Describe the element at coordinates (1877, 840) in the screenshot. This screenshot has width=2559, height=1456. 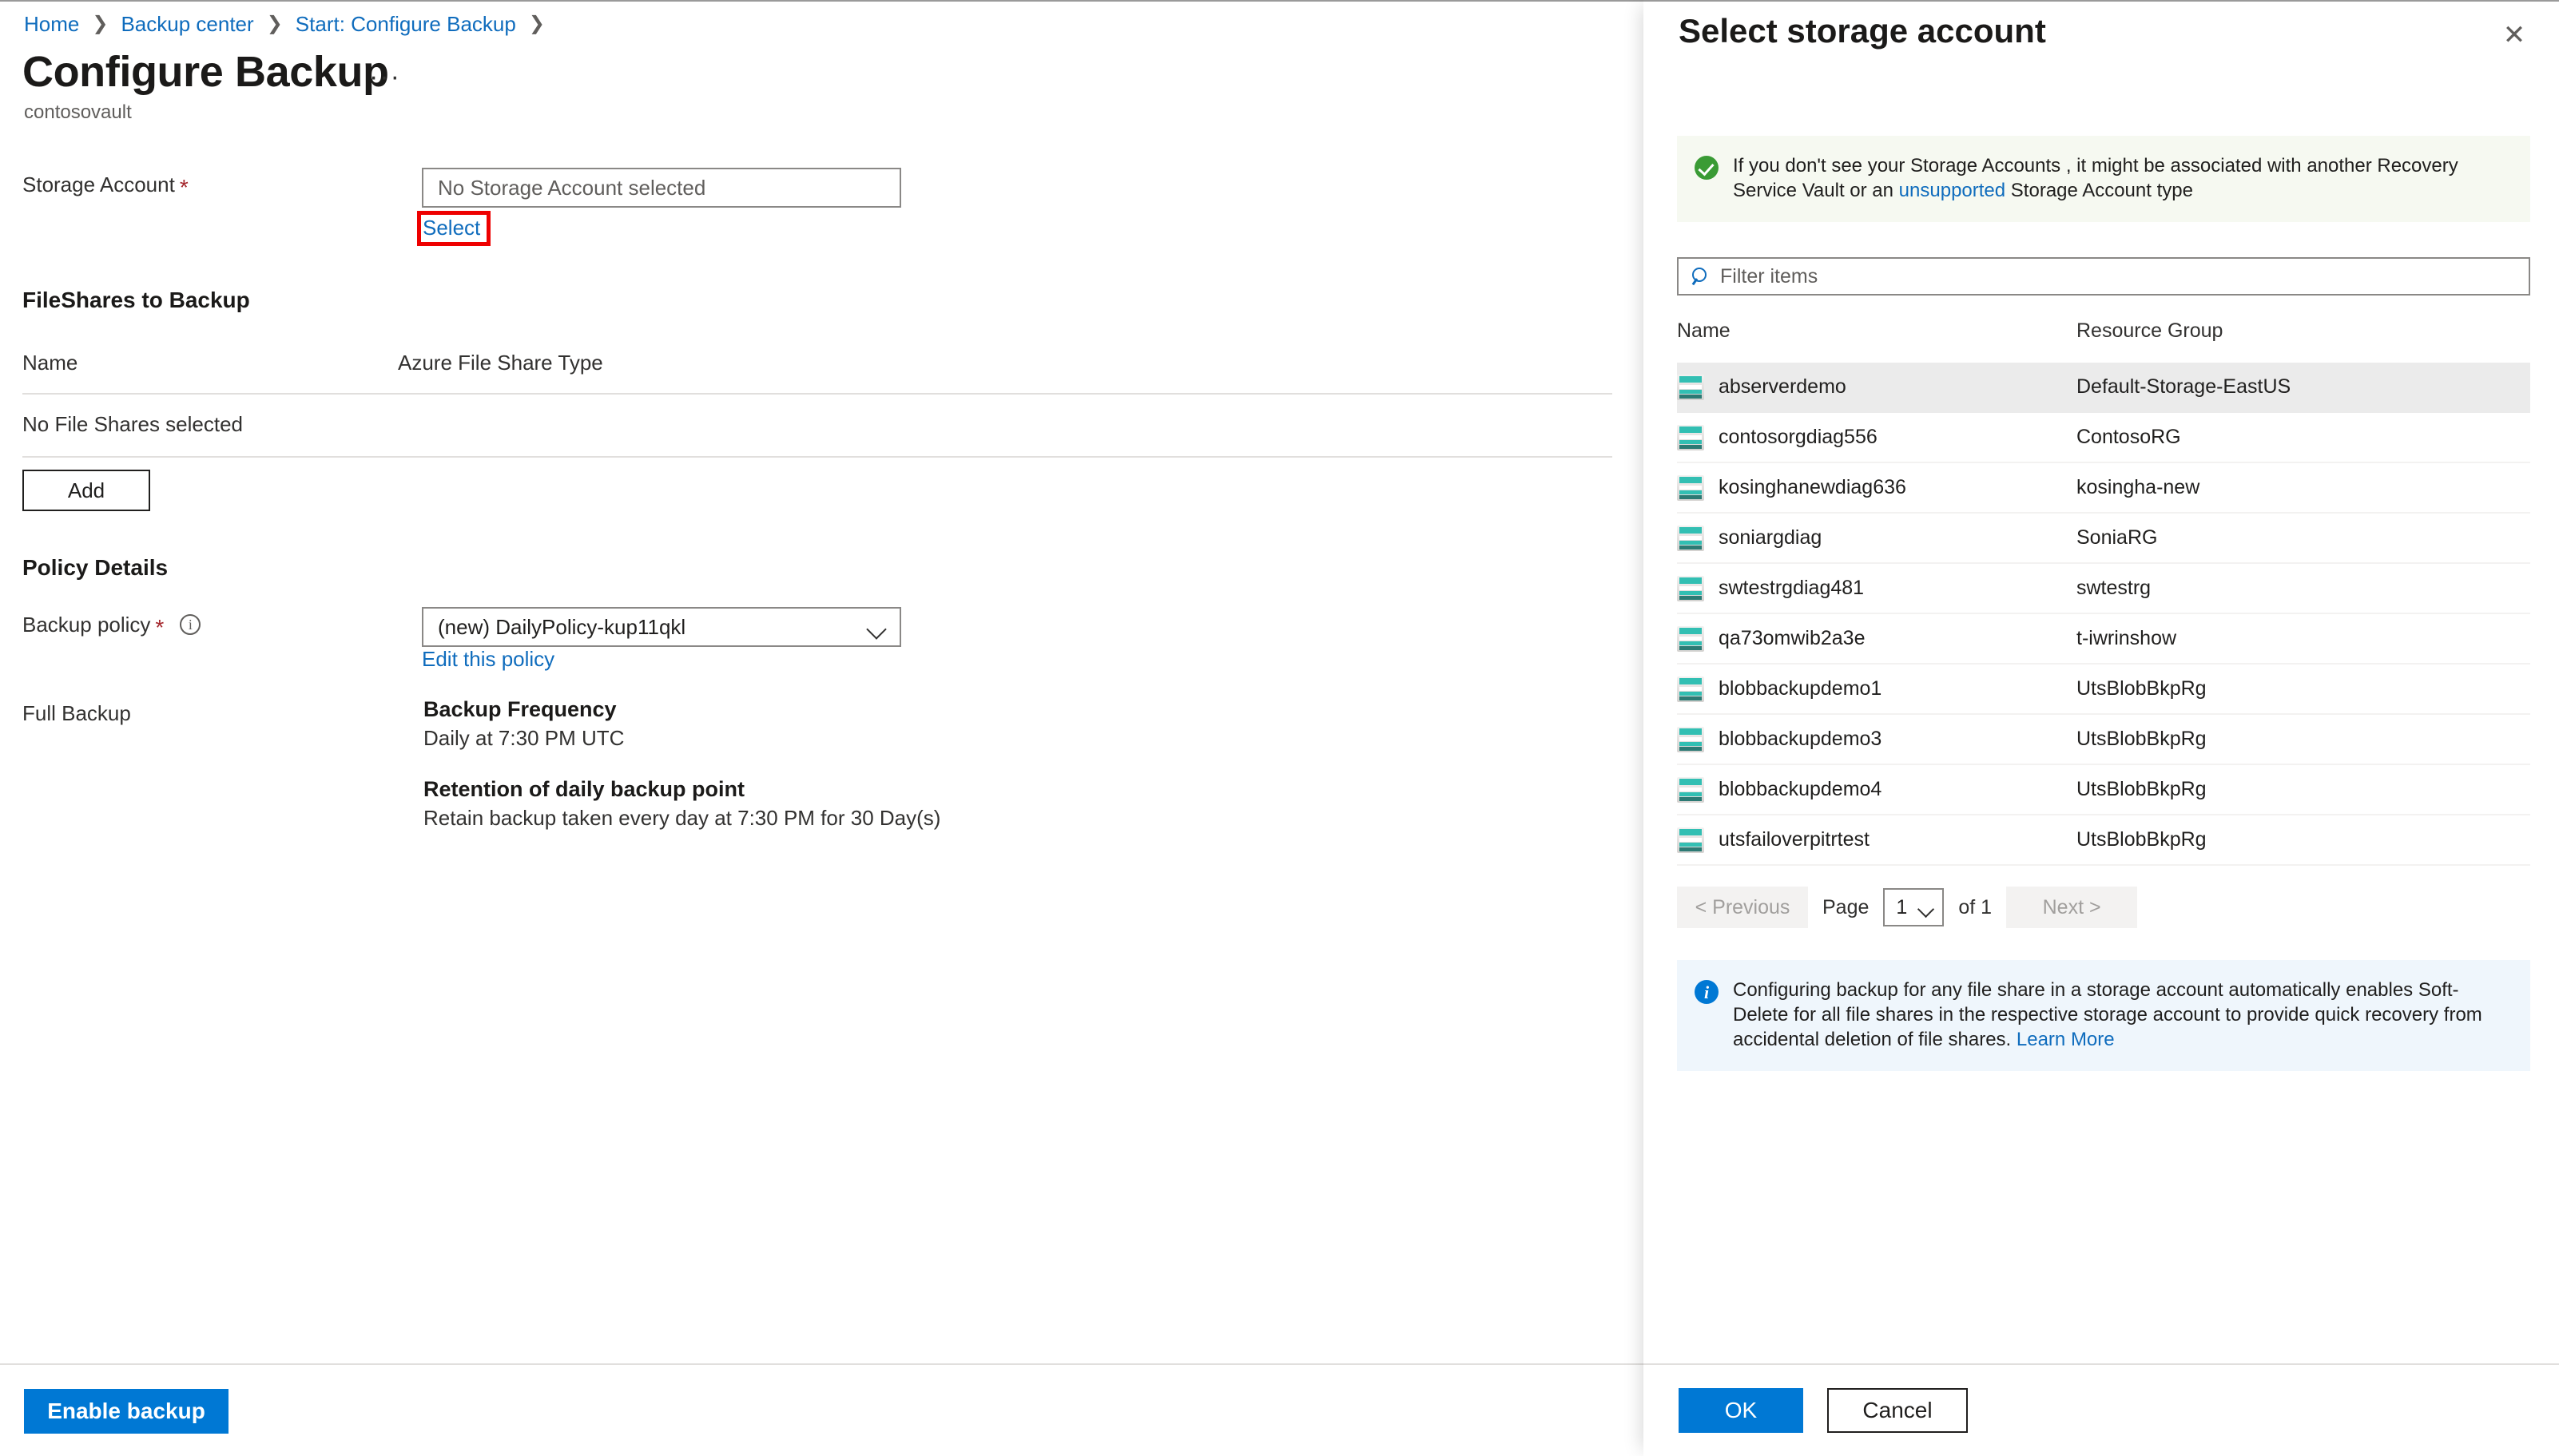
I see `storage-account-name-cell: utsfailoverpitrtest` at that location.